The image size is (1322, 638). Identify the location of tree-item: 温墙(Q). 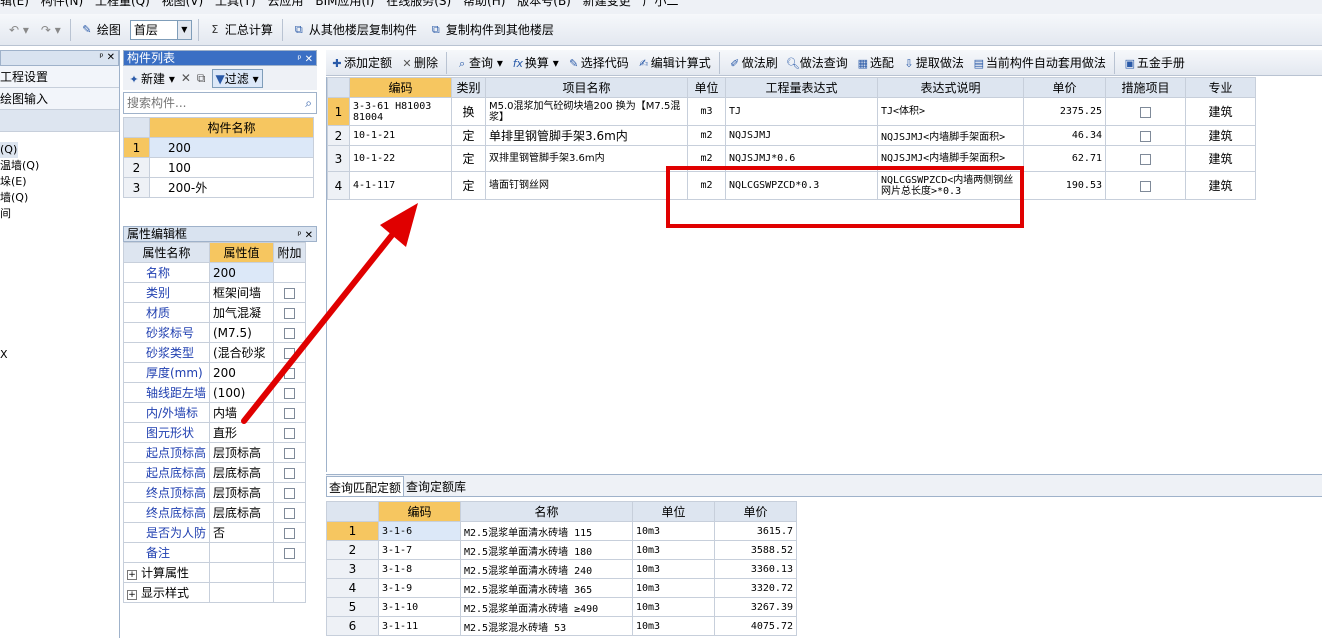
(59, 166).